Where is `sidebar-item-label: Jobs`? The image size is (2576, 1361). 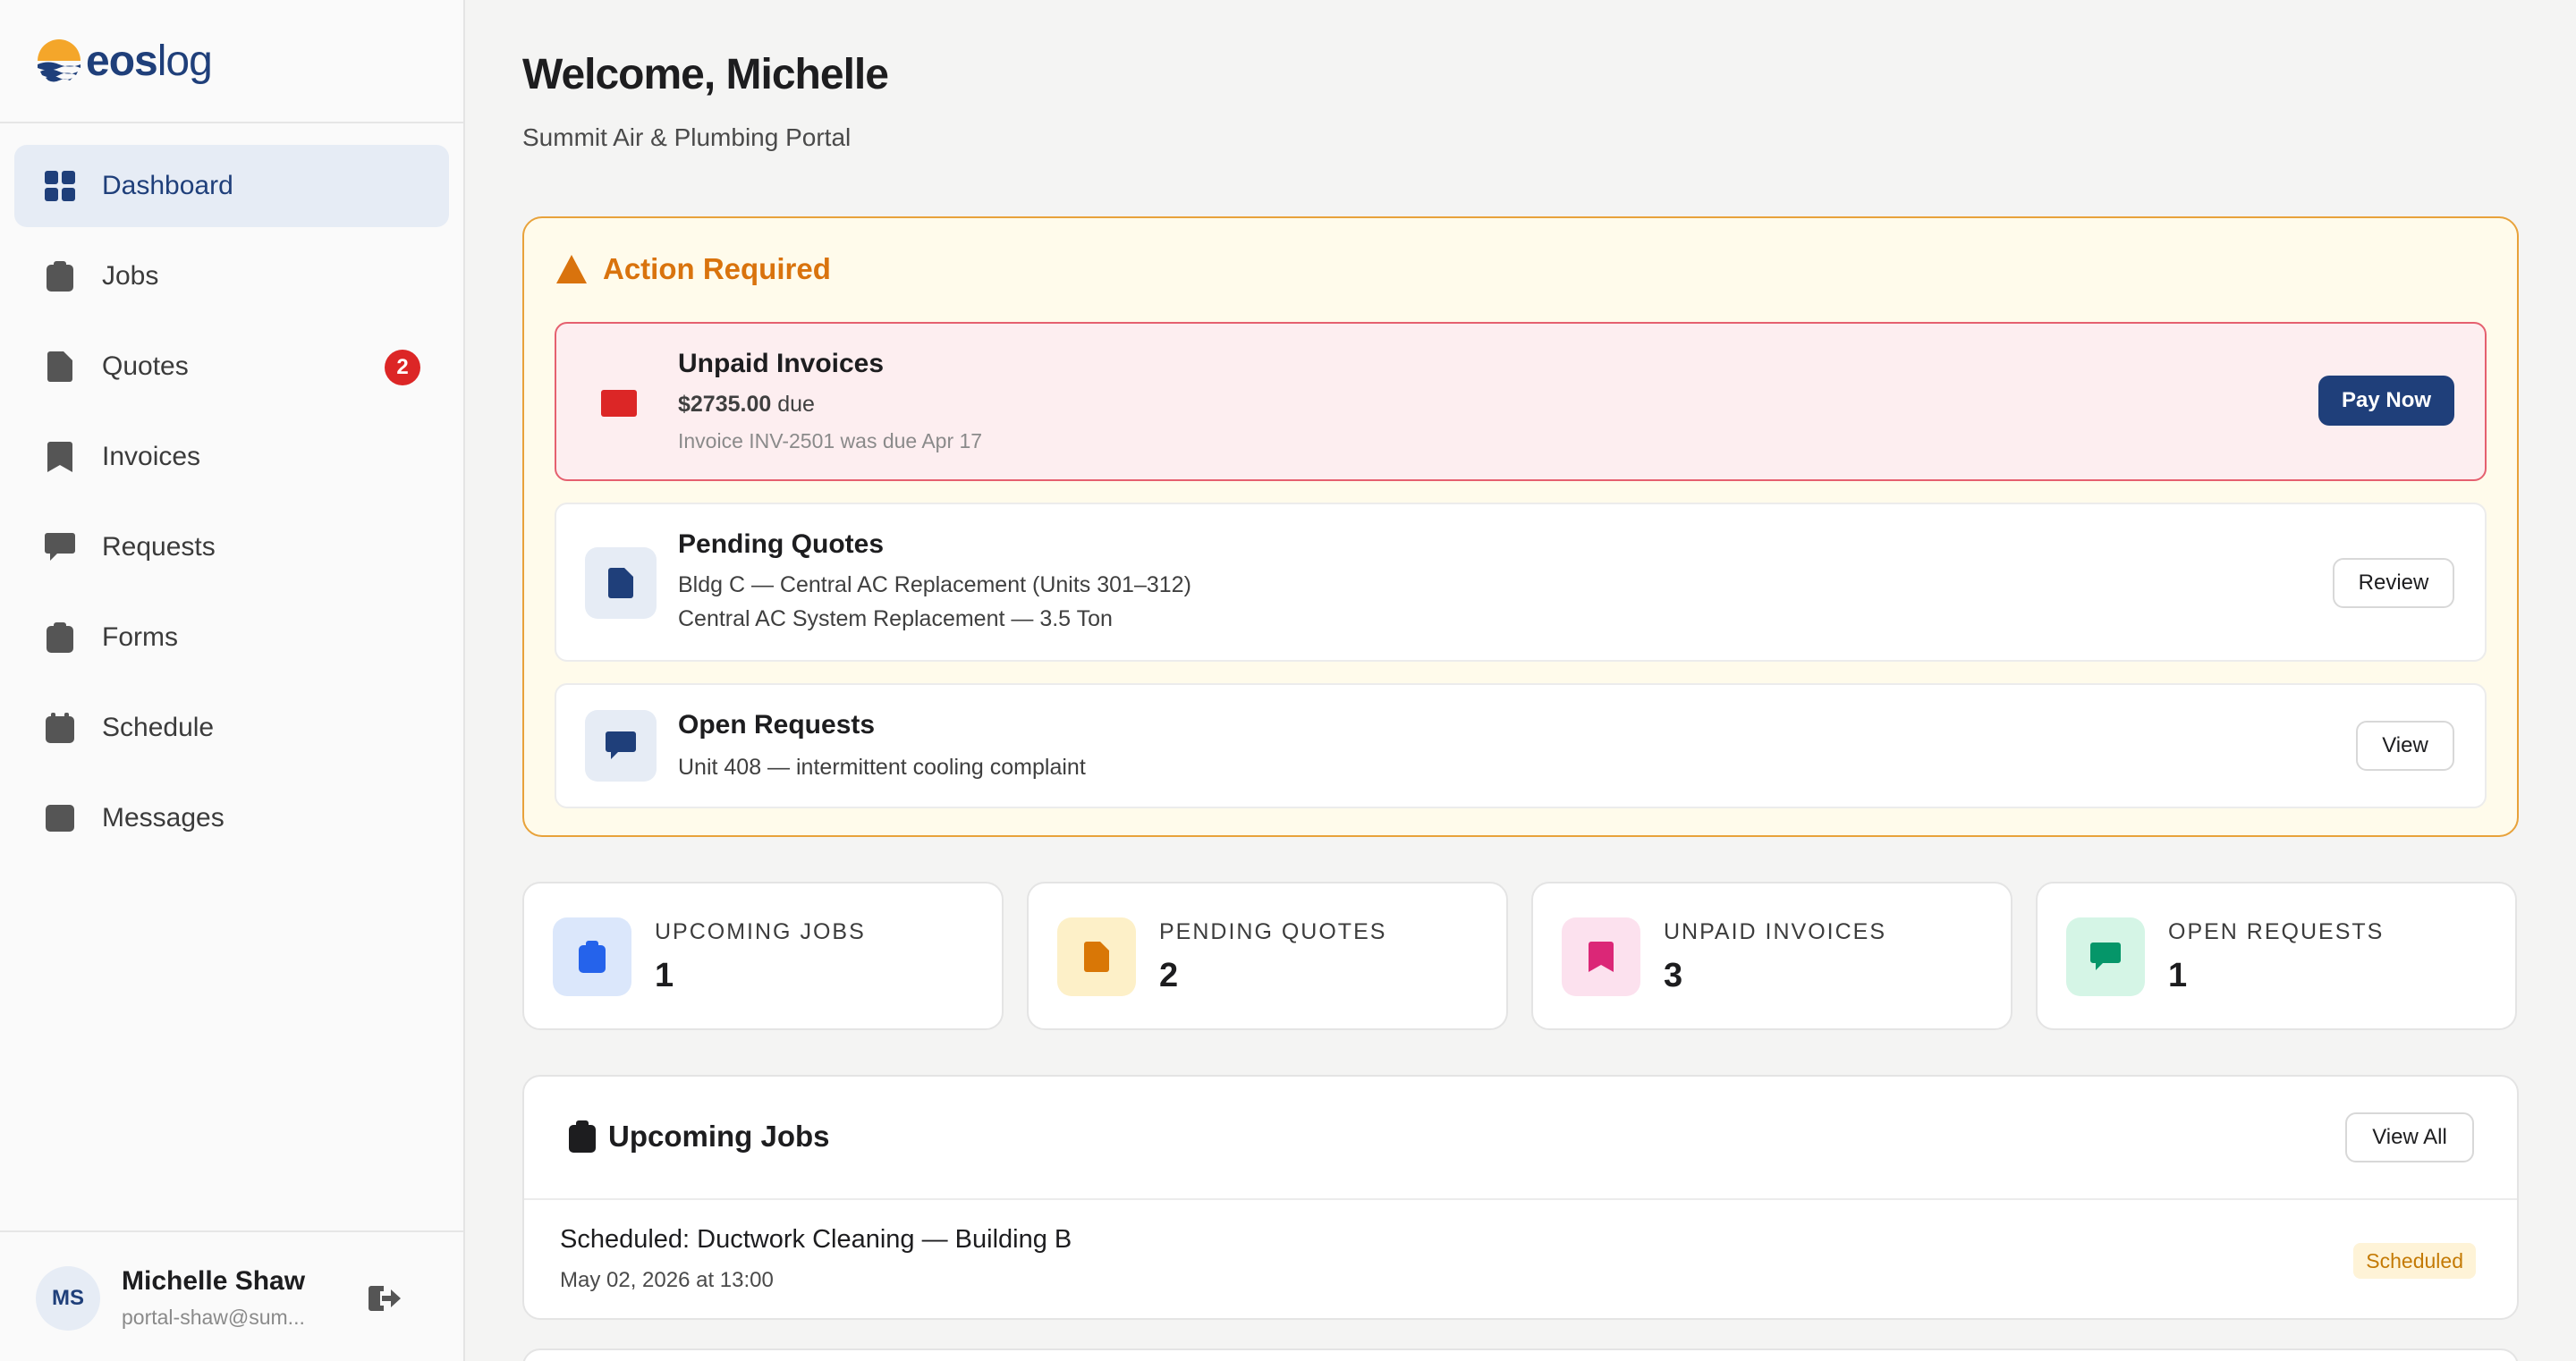 sidebar-item-label: Jobs is located at coordinates (130, 276).